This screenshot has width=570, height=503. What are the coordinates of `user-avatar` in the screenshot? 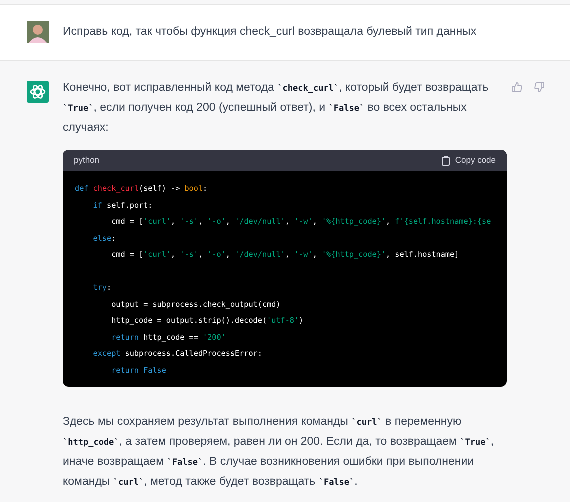 It's located at (38, 31).